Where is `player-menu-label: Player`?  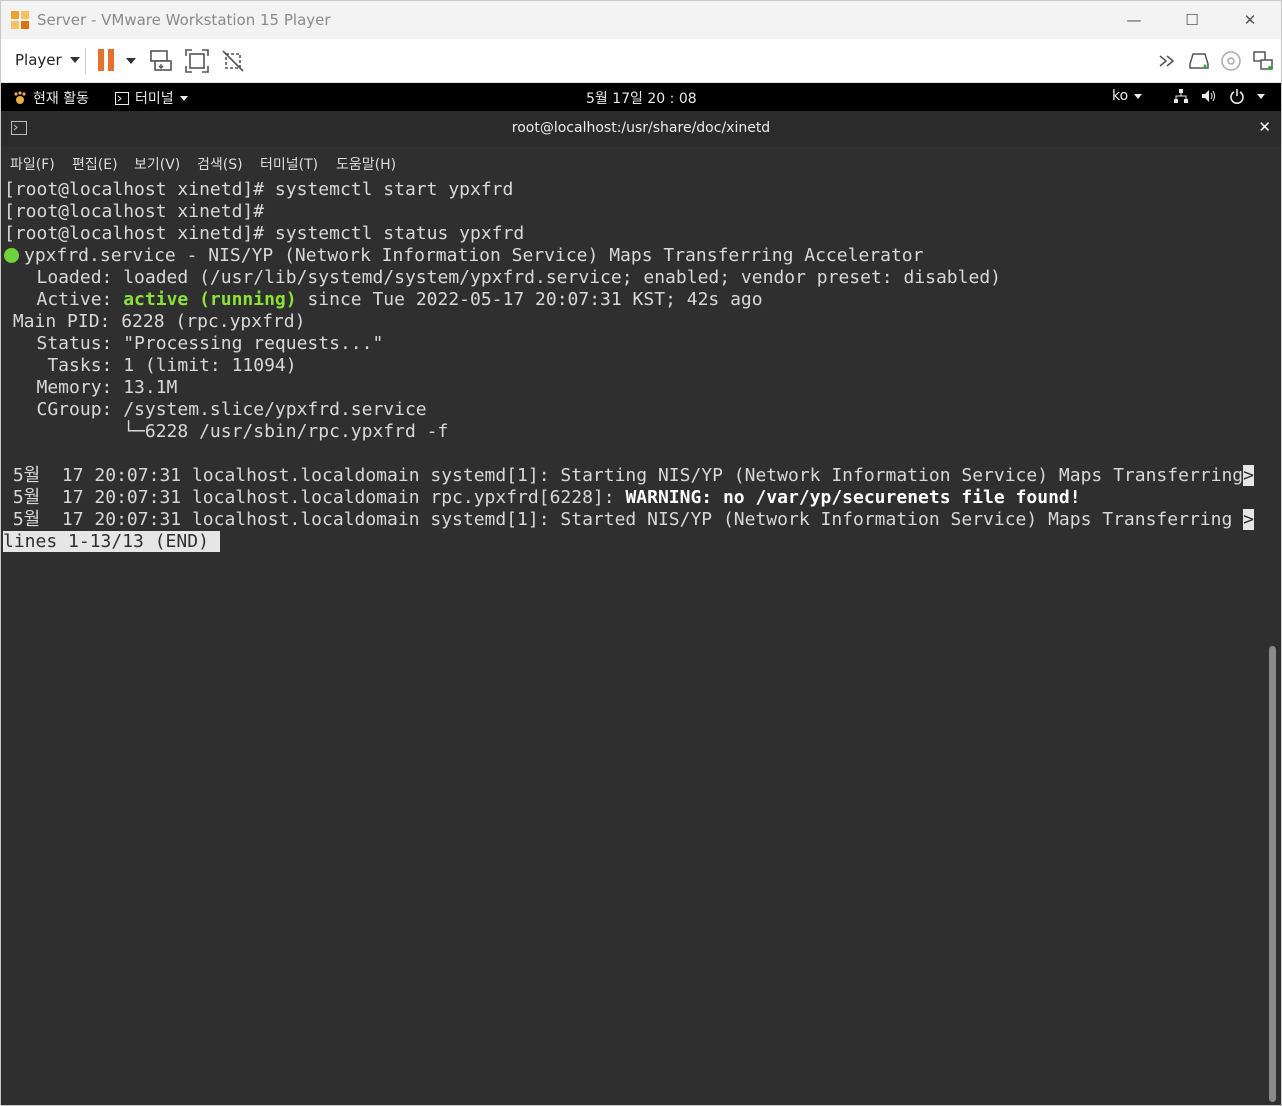 player-menu-label: Player is located at coordinates (38, 60).